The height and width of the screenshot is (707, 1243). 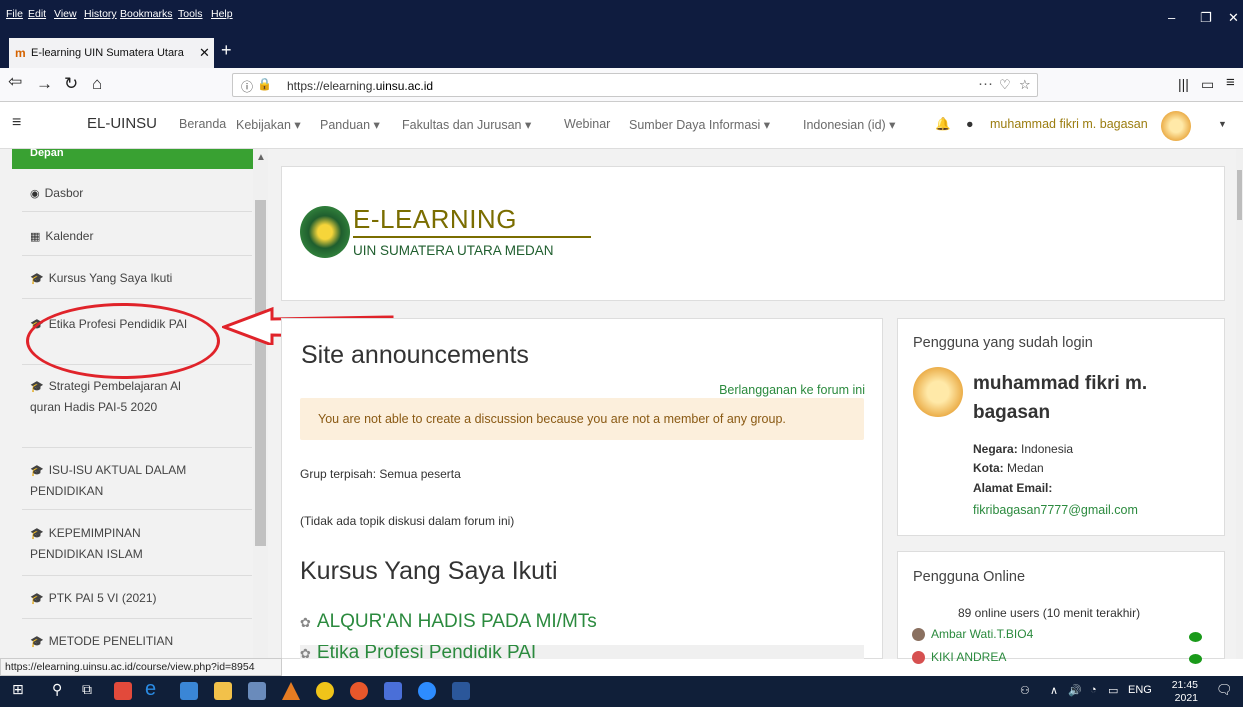 I want to click on sidebar-item-isu-isu: 🎓 ISU-ISU AKTUAL DALAM PENDIDIKAN, so click(x=119, y=480).